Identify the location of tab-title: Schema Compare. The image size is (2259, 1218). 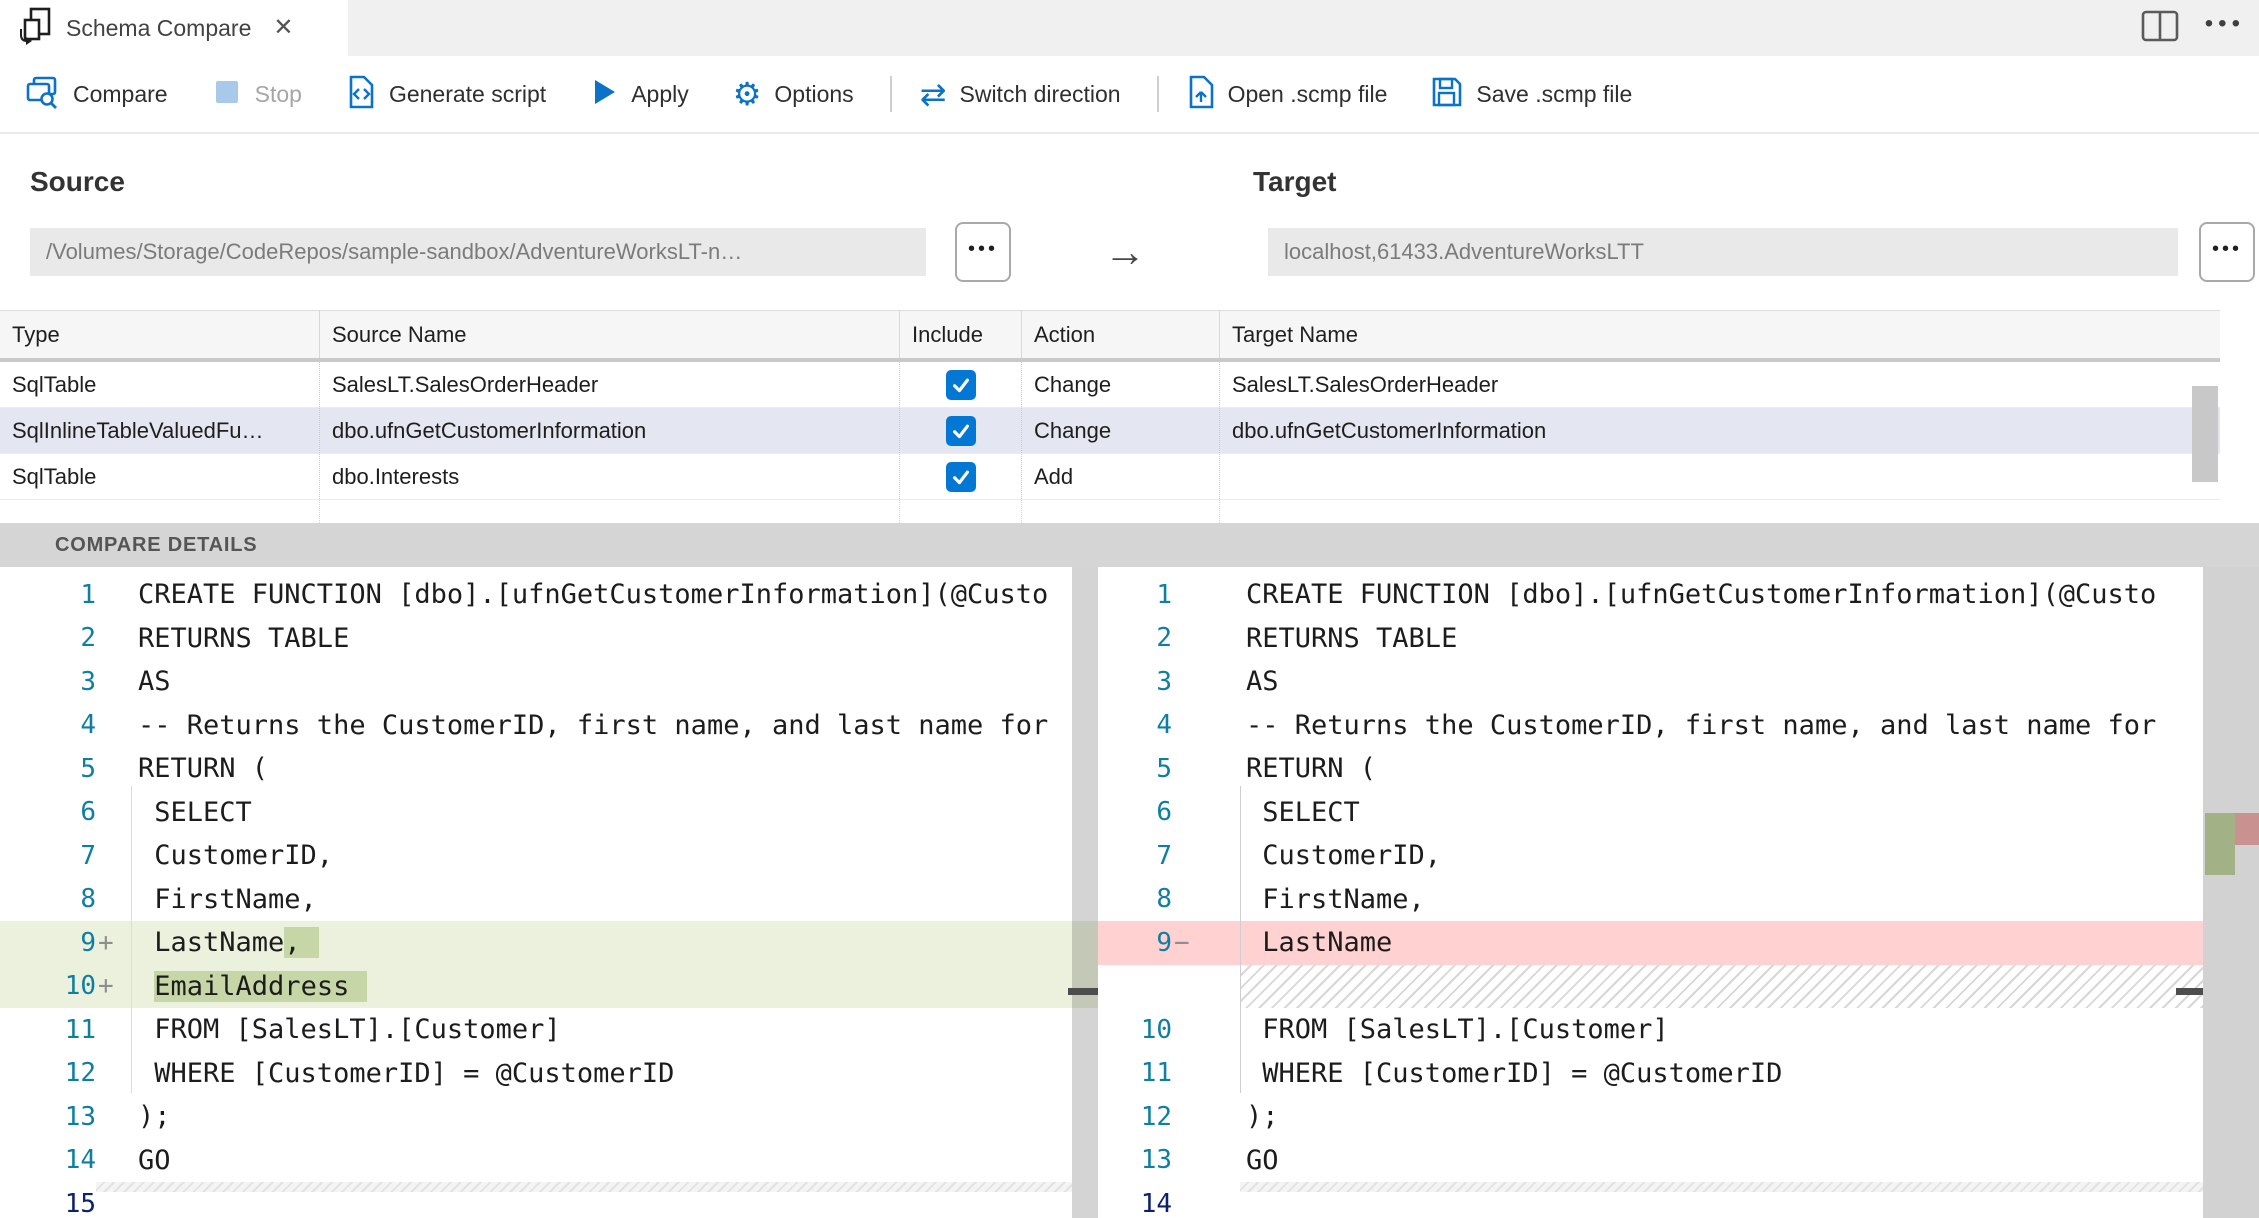
(159, 27).